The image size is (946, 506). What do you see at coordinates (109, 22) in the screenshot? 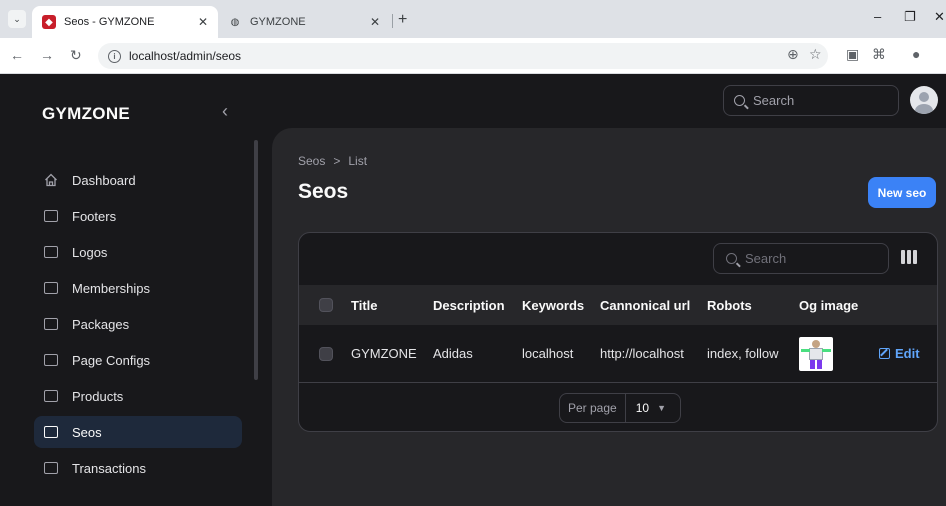
I see `tab-title: Seos - GYMZONE` at bounding box center [109, 22].